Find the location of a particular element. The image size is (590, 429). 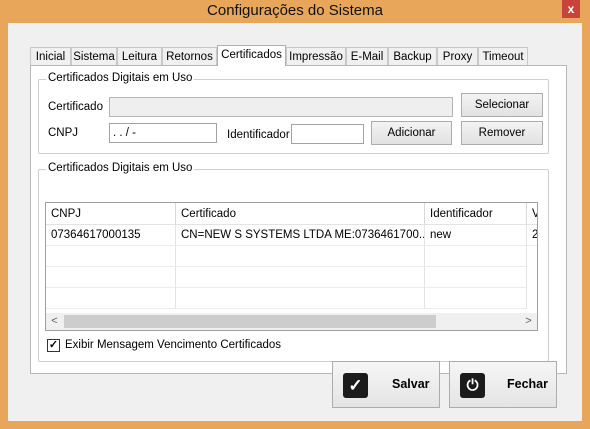

tab-timeout: Timeout is located at coordinates (503, 56).